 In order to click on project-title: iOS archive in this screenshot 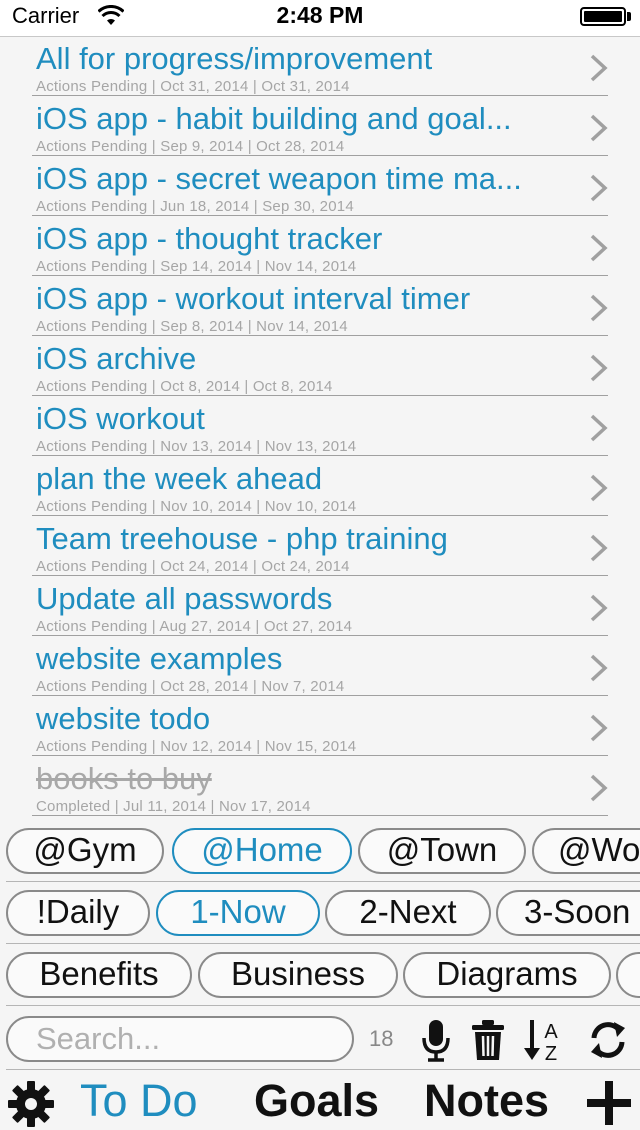, I will do `click(116, 358)`.